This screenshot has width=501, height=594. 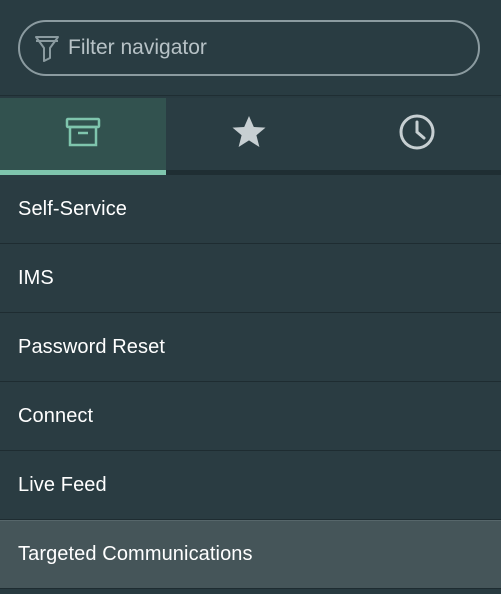 I want to click on menu-item-label: Self-Service, so click(x=73, y=208).